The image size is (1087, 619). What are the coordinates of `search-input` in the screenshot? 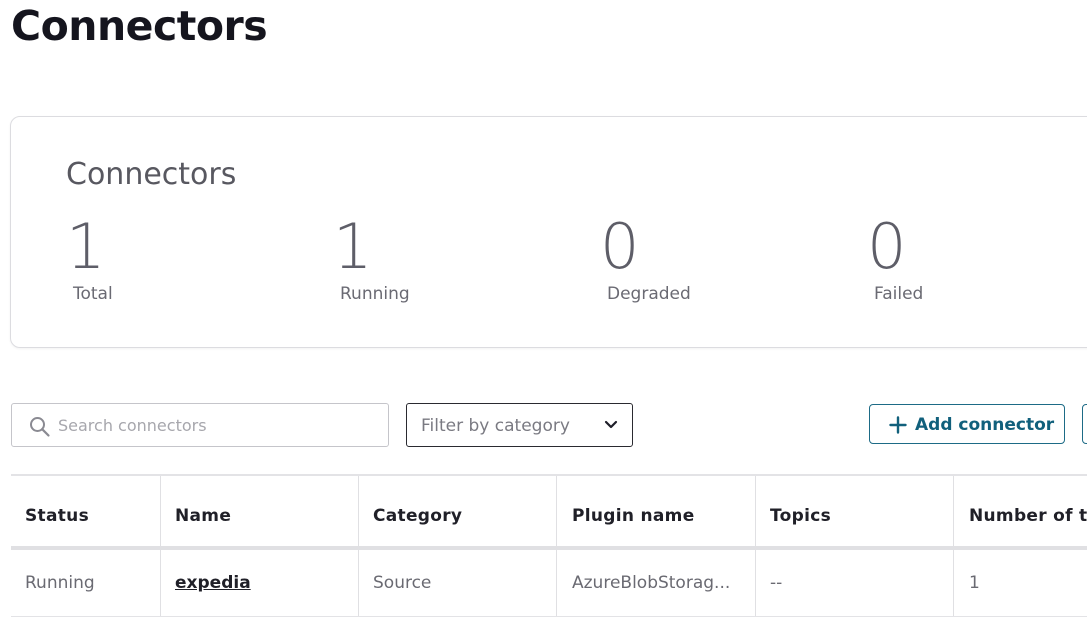 It's located at (218, 425).